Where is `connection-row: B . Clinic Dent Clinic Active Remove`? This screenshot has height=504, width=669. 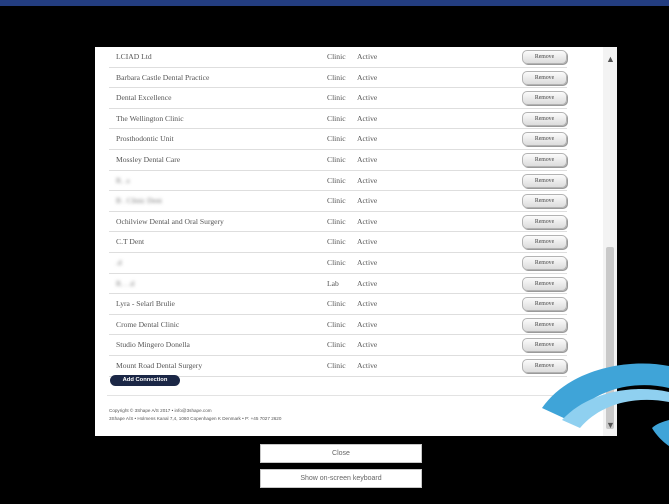
connection-row: B . Clinic Dent Clinic Active Remove is located at coordinates (338, 201).